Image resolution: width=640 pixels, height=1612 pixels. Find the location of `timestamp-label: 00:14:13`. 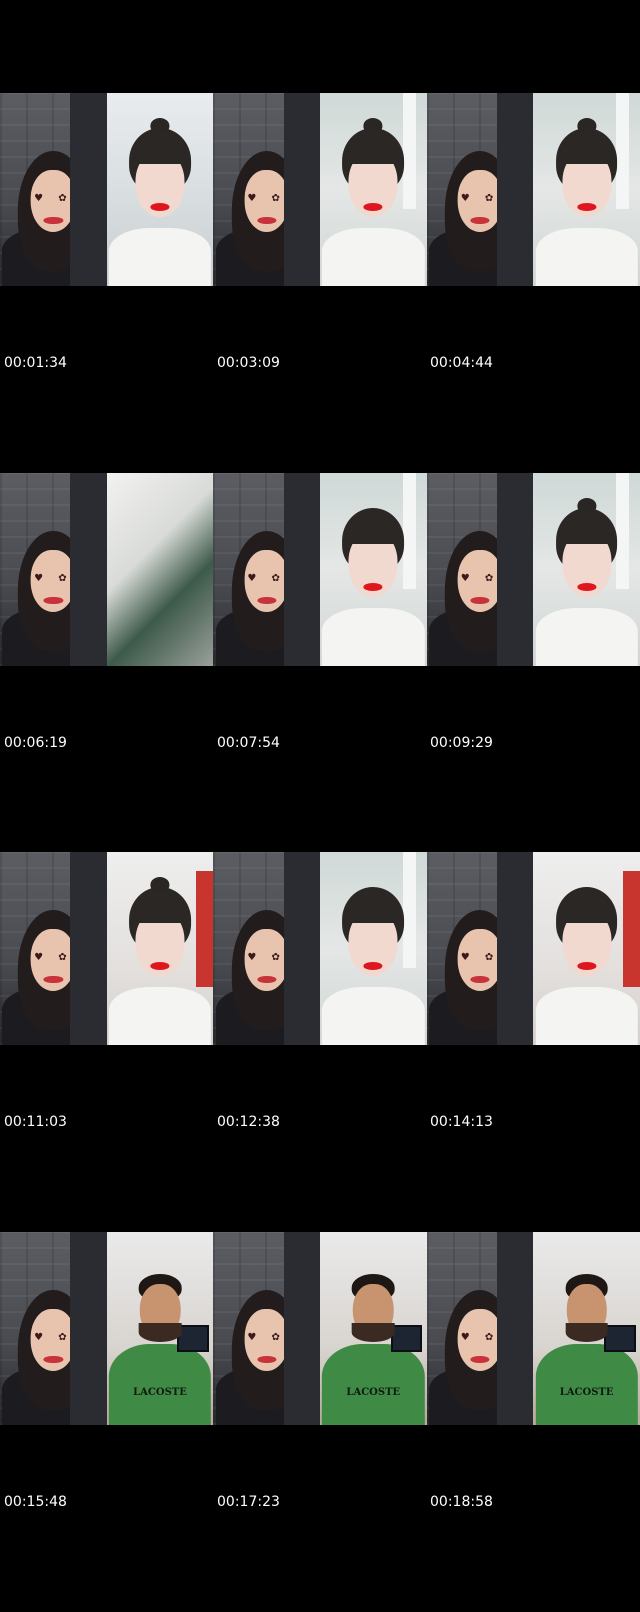

timestamp-label: 00:14:13 is located at coordinates (461, 1122).